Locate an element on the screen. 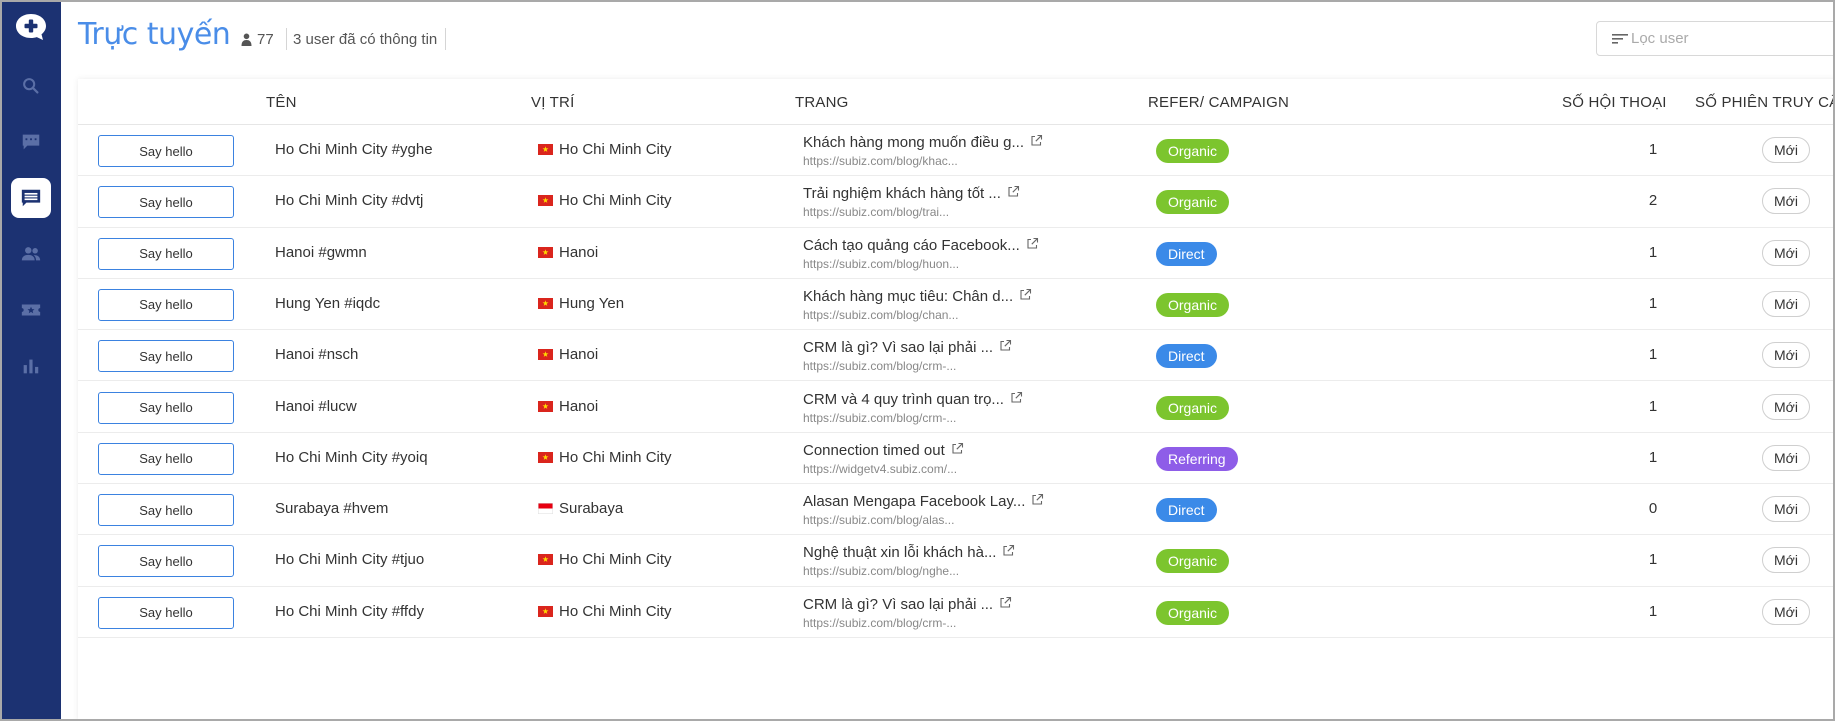  visitor-location: Hung Yen is located at coordinates (581, 303).